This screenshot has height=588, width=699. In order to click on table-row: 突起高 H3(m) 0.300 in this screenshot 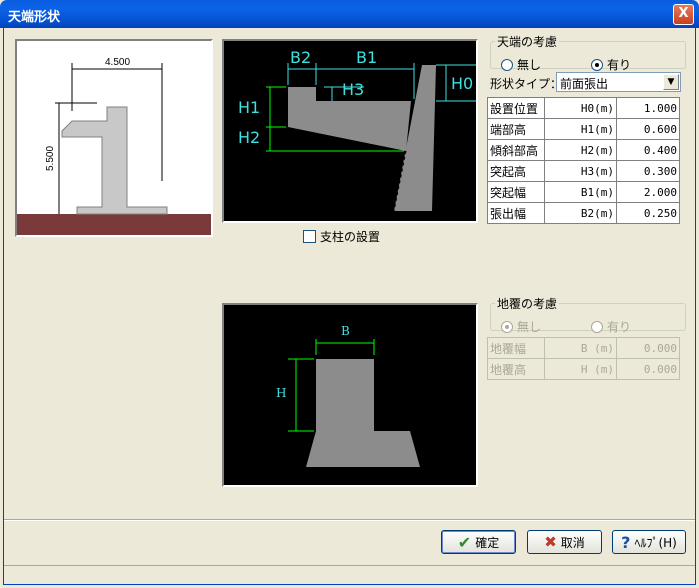, I will do `click(583, 171)`.